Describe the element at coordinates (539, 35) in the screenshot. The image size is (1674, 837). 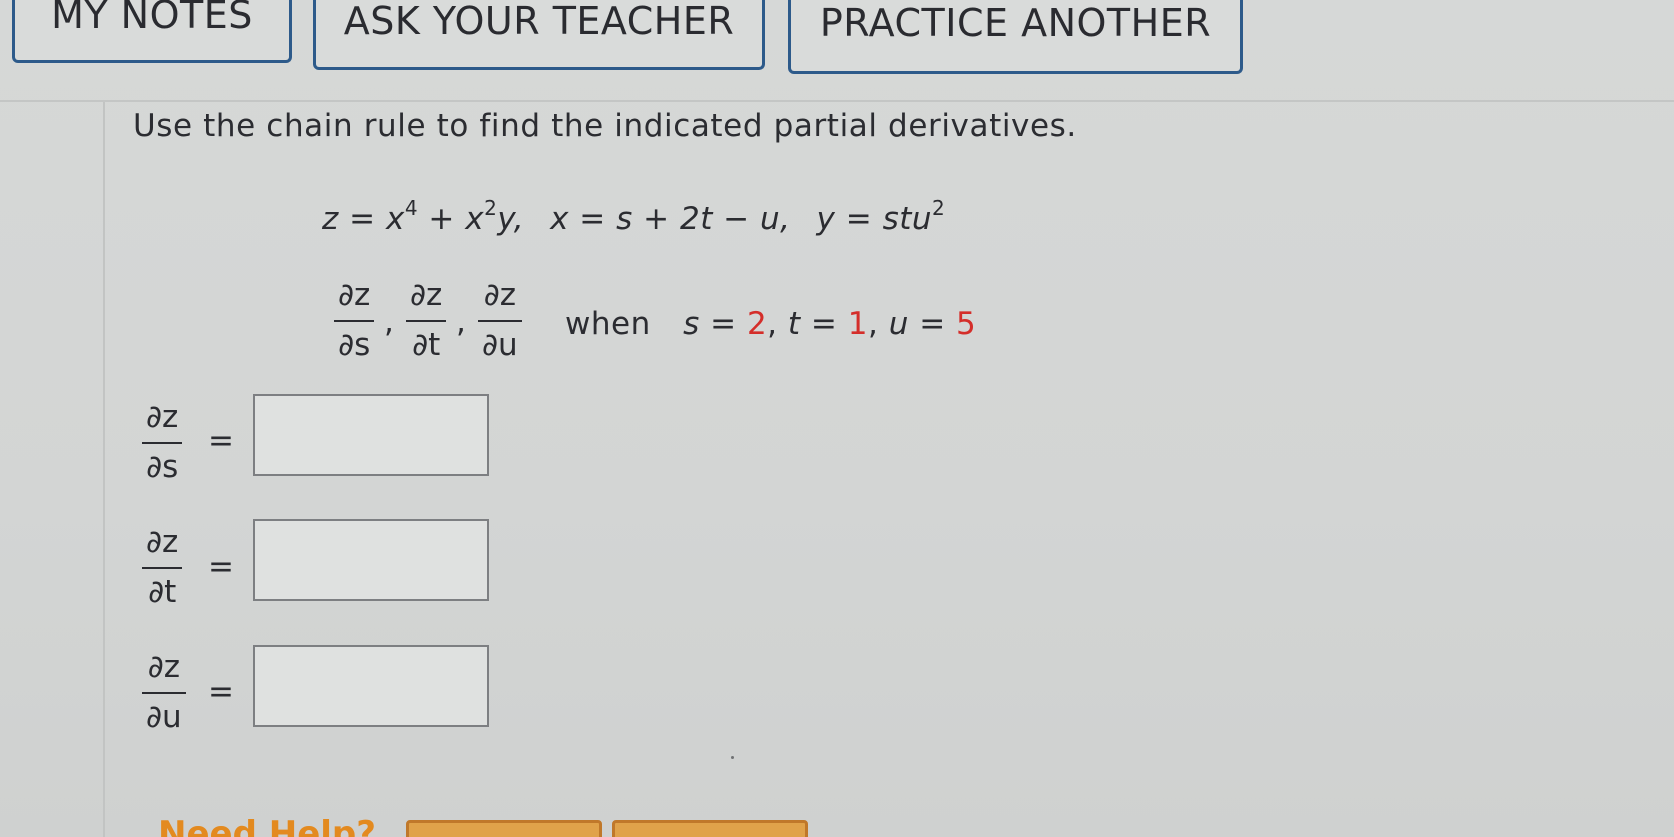
I see `ask-your-teacher-button: ASK YOUR TEACHER` at that location.